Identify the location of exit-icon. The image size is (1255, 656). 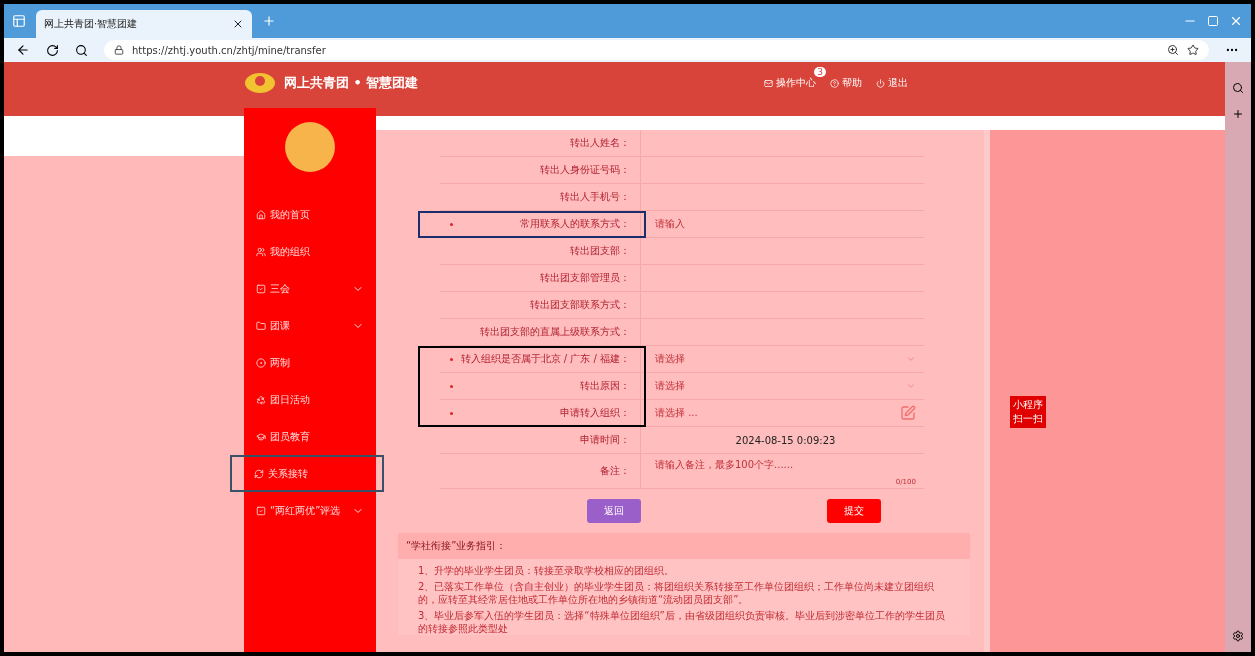
(880, 83).